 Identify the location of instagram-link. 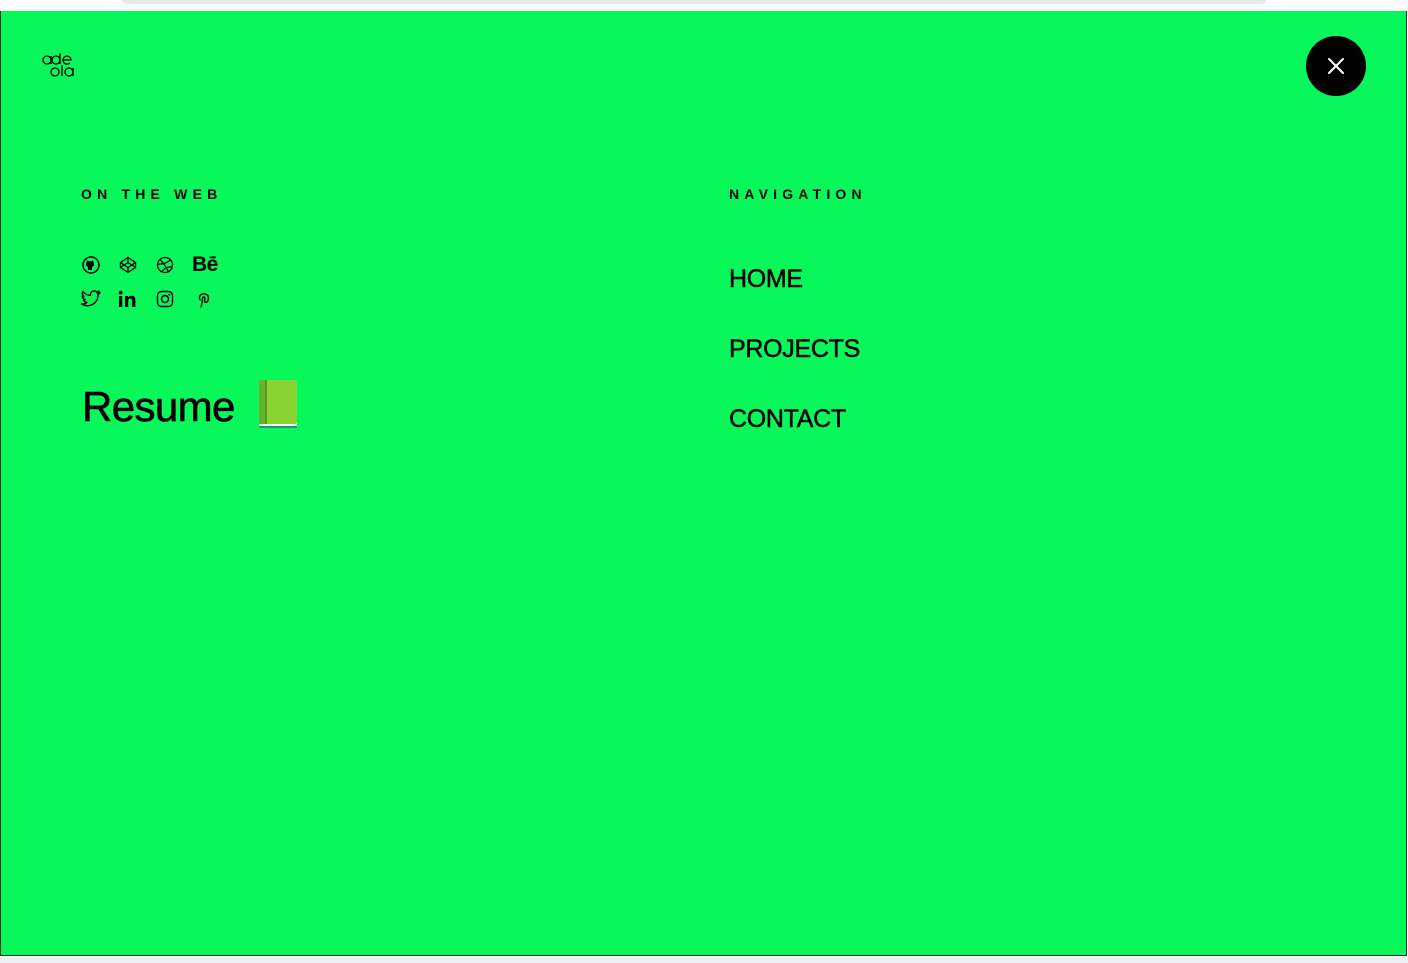
(165, 299).